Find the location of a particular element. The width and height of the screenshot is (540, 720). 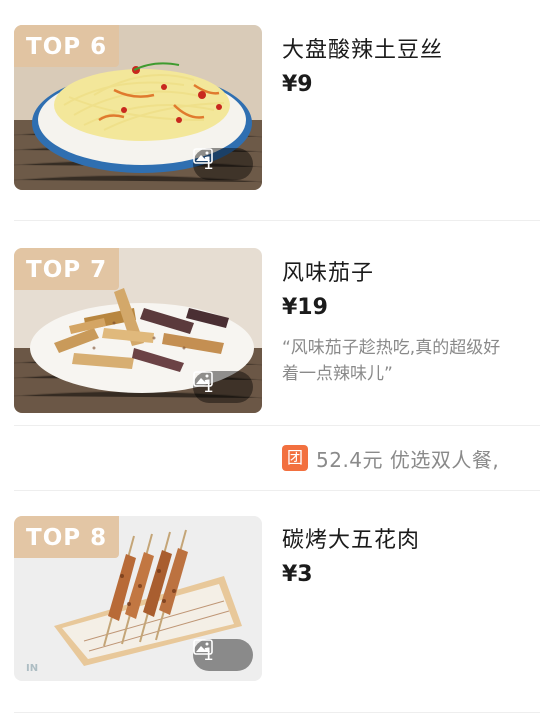

watermark-logo: IN is located at coordinates (32, 668).